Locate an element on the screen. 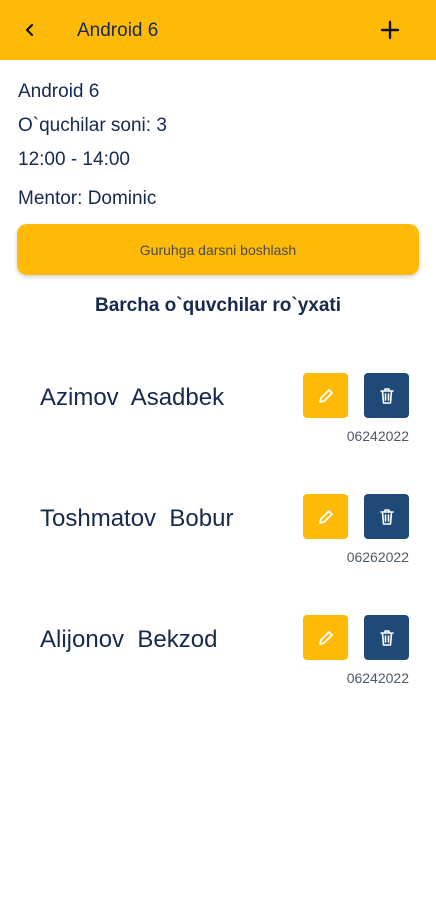  plus-icon is located at coordinates (390, 30).